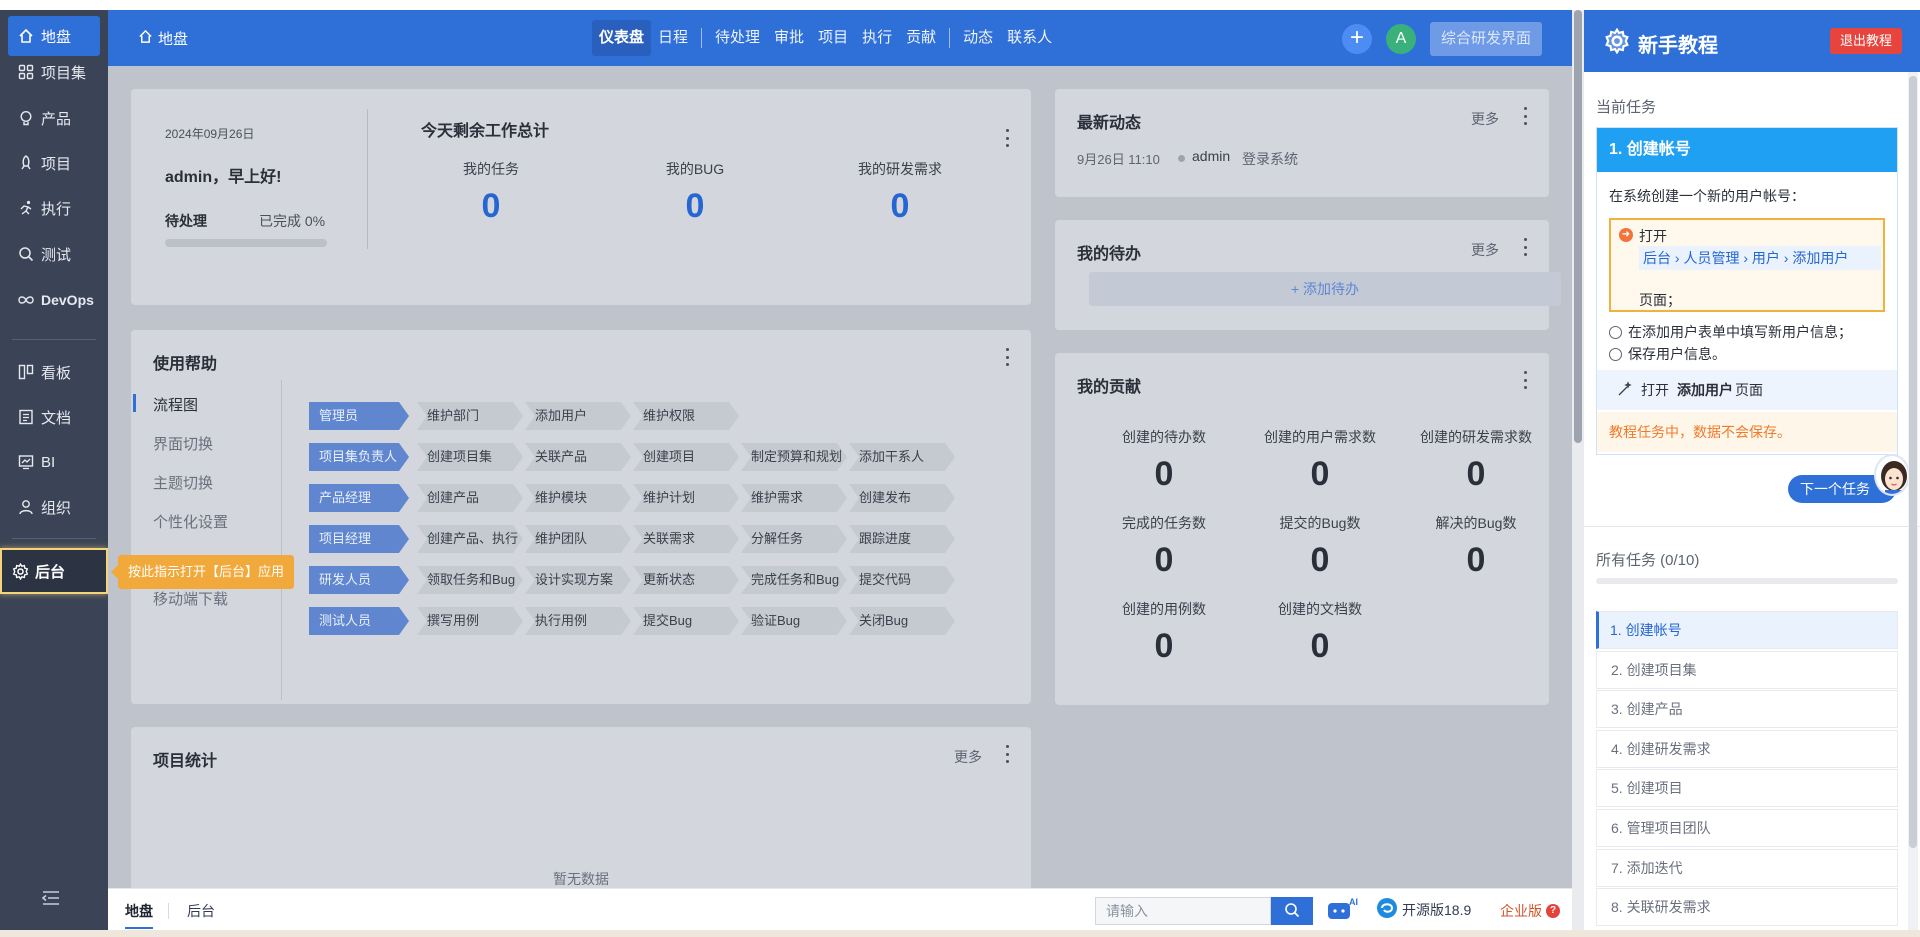 This screenshot has width=1920, height=937. What do you see at coordinates (54, 72) in the screenshot?
I see `sidebar-item-program: 项目集` at bounding box center [54, 72].